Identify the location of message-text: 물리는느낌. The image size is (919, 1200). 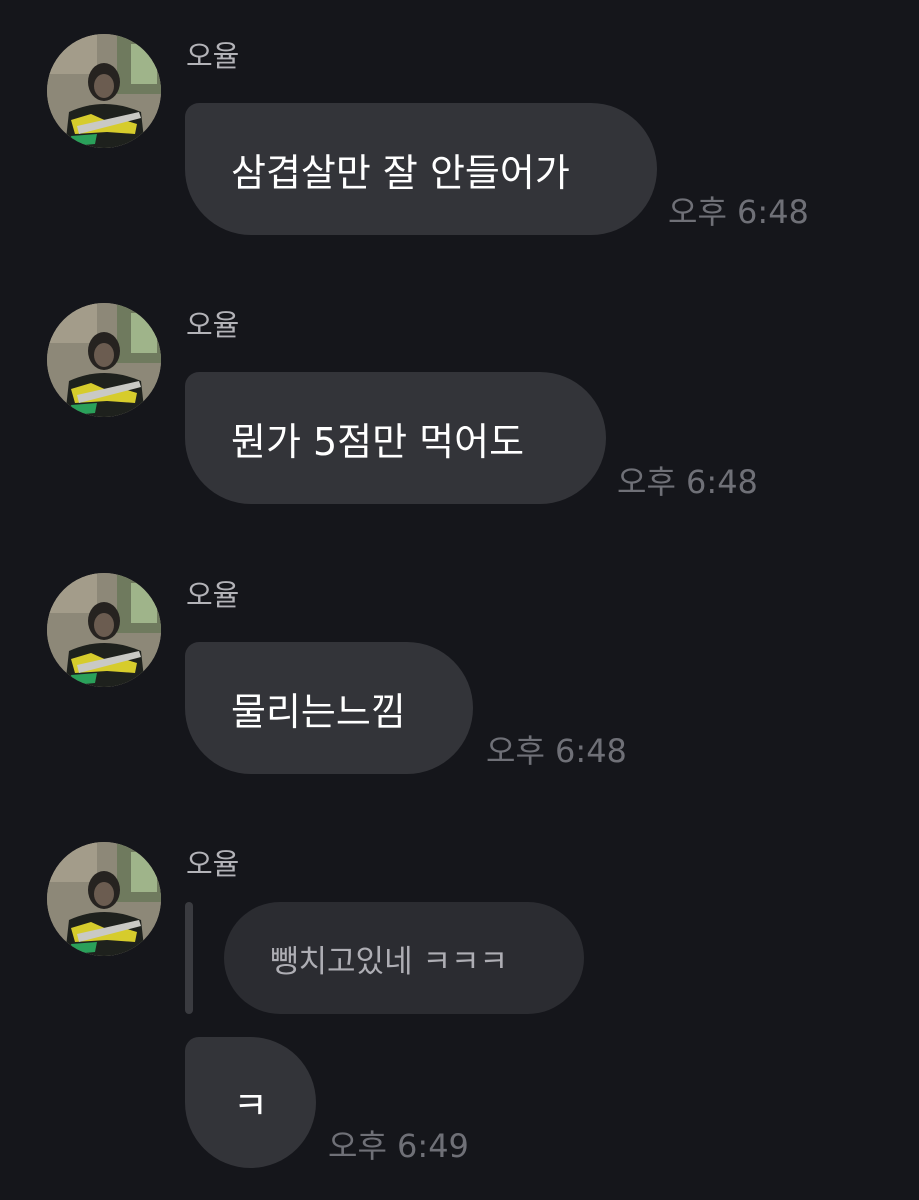
(318, 711).